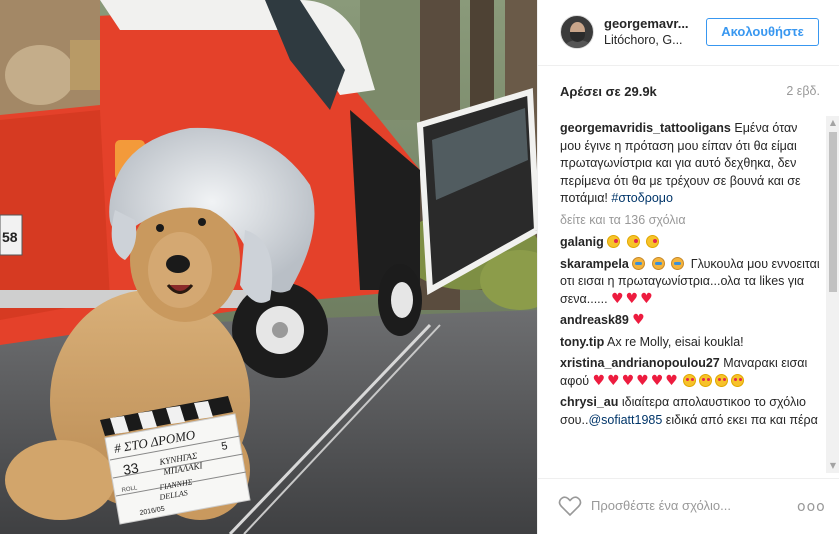 Image resolution: width=839 pixels, height=534 pixels. Describe the element at coordinates (741, 419) in the screenshot. I see `comment-text-continued: ειδικά από εκει πα και πέρα` at that location.